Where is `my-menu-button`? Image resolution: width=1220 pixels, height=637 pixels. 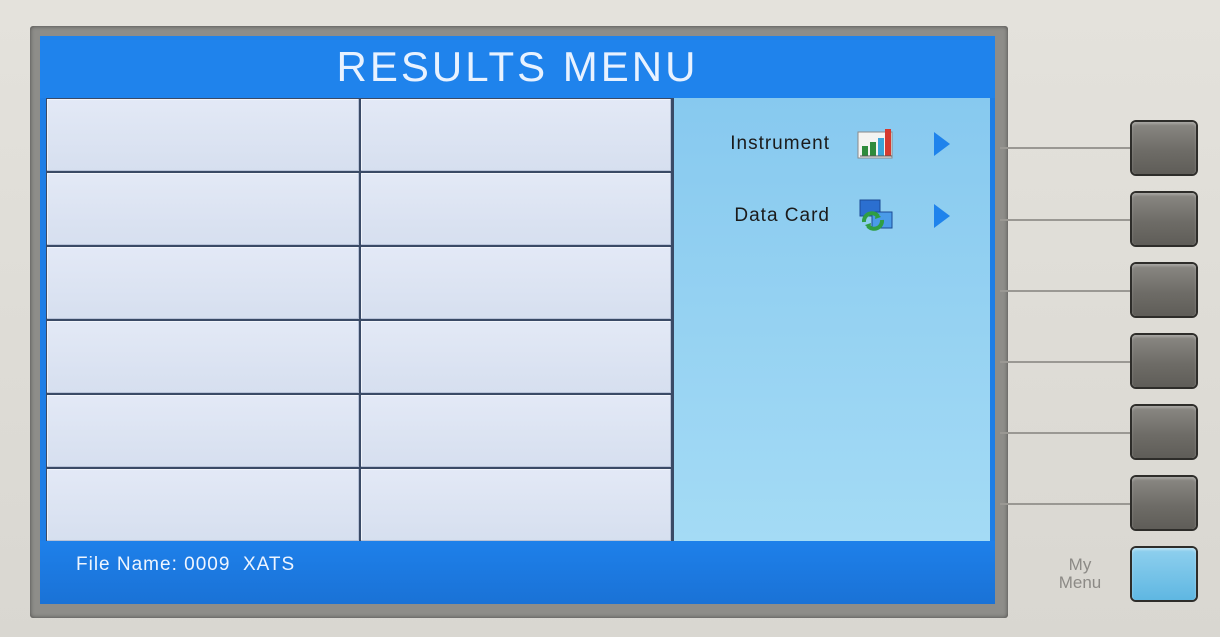
my-menu-button is located at coordinates (1164, 574).